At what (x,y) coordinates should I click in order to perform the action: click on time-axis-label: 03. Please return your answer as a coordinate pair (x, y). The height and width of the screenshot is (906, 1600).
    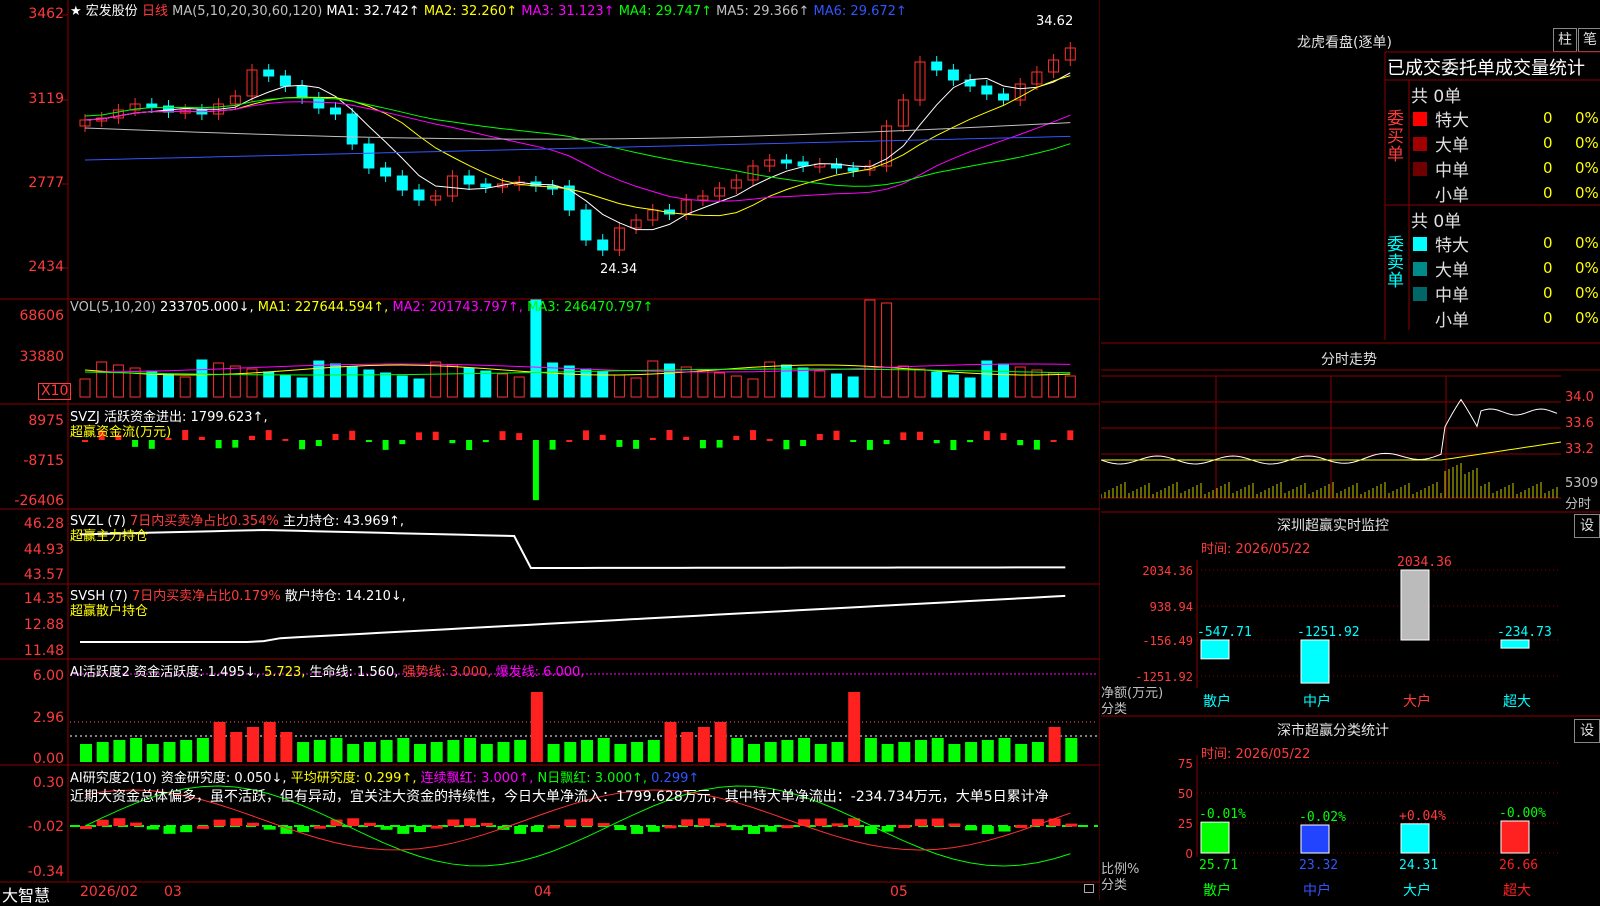
    Looking at the image, I should click on (173, 892).